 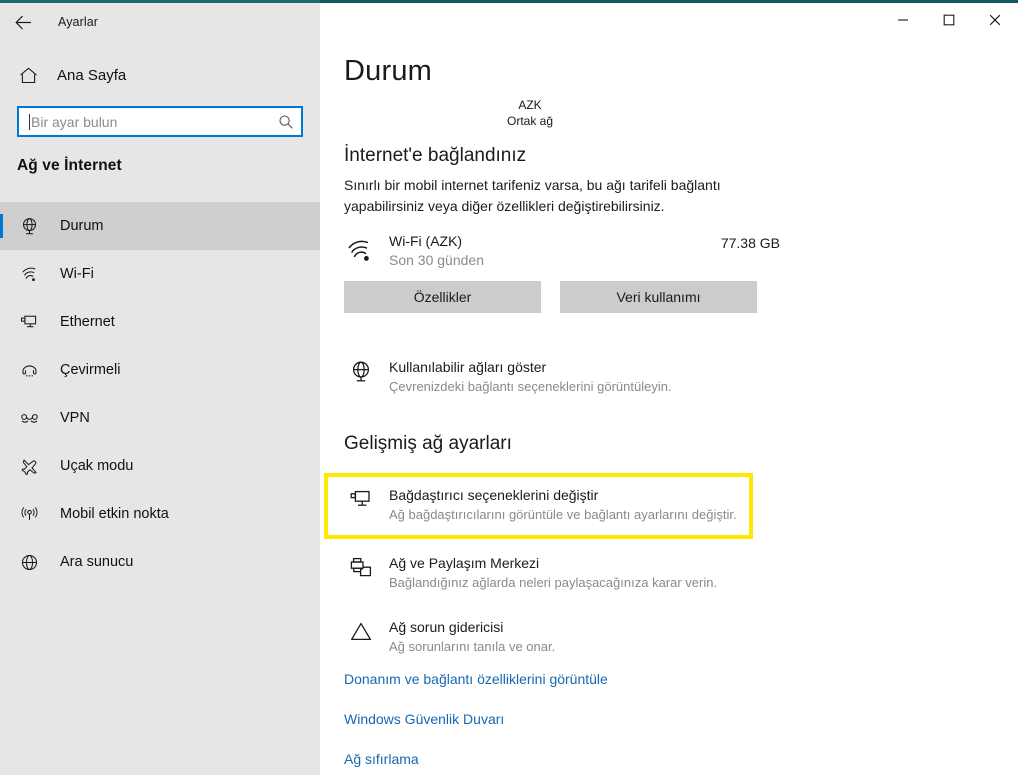 What do you see at coordinates (424, 719) in the screenshot?
I see `windows-firewall-link: Windows Güvenlik Duvarı` at bounding box center [424, 719].